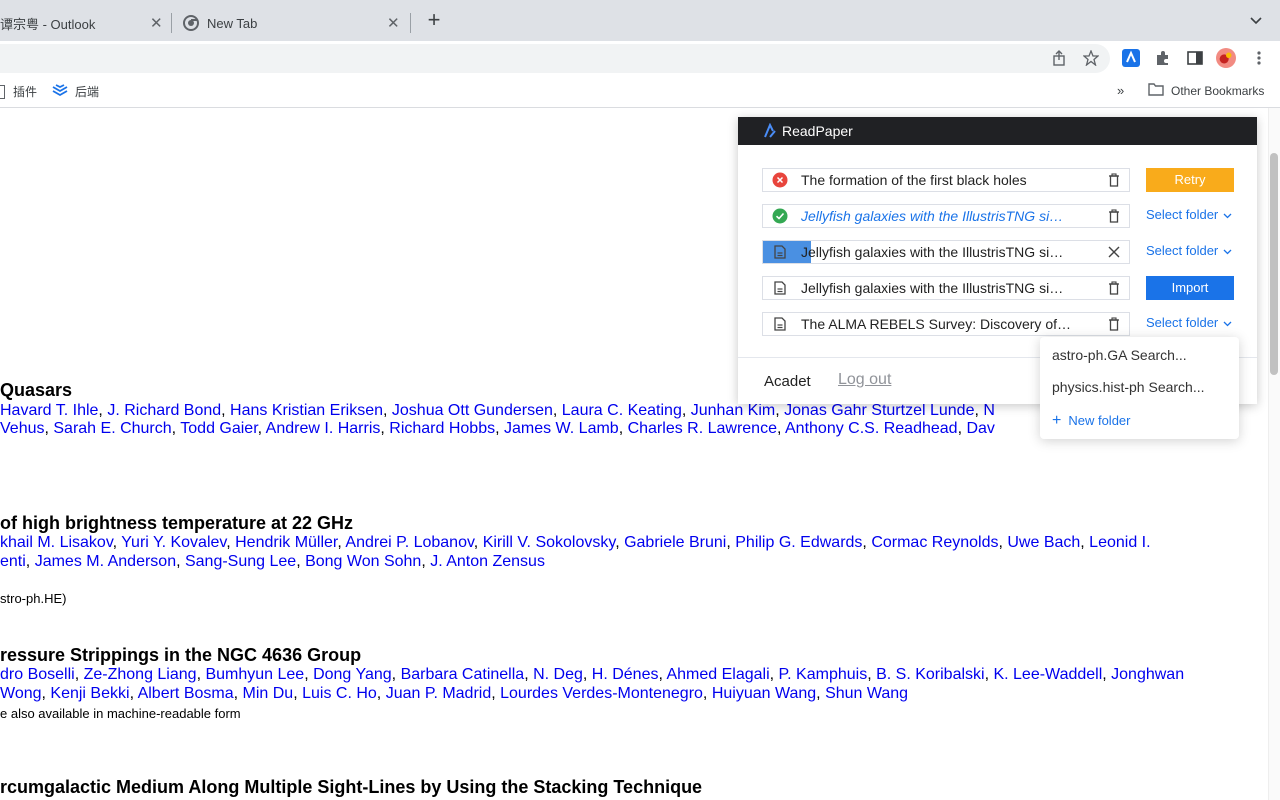  Describe the element at coordinates (1147, 674) in the screenshot. I see `author-link: Jonghwan` at that location.